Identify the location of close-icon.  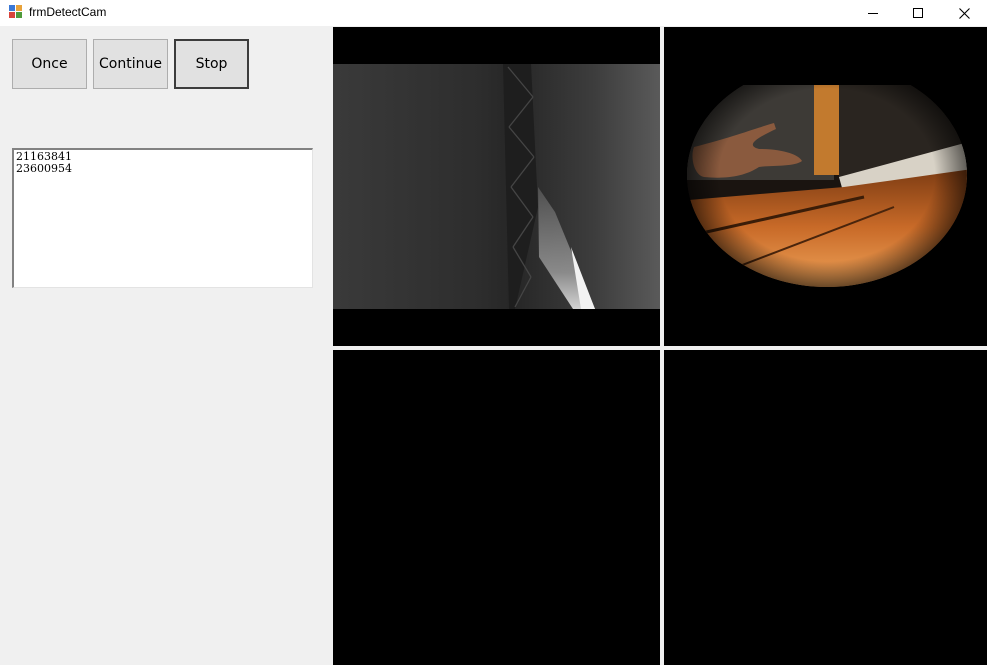
(964, 13).